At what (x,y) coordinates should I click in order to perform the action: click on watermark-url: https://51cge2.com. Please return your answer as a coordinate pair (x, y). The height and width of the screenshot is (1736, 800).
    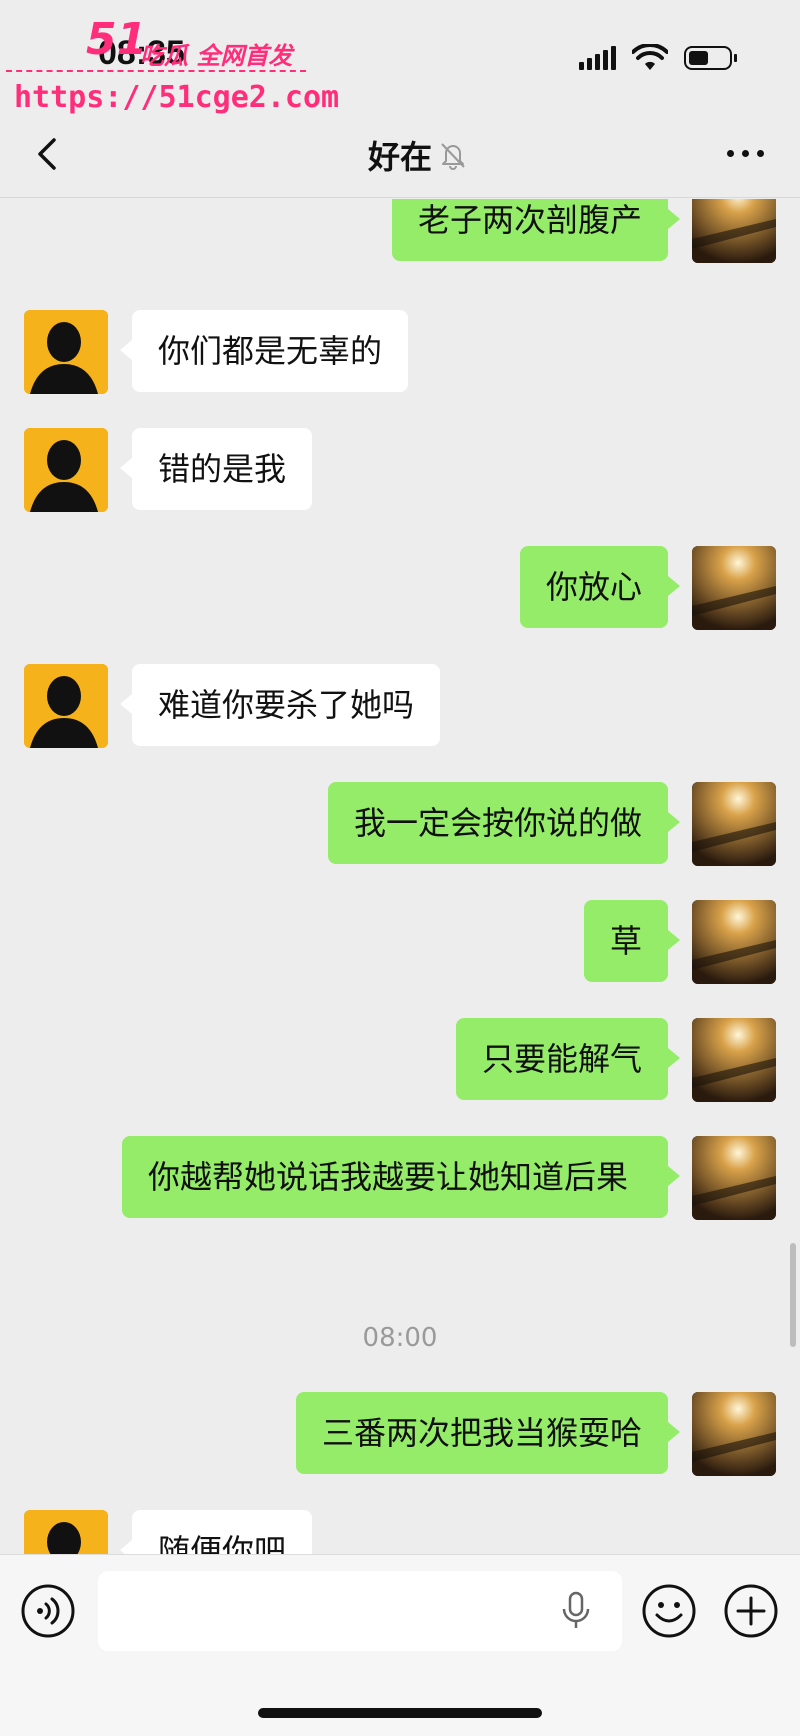
    Looking at the image, I should click on (177, 97).